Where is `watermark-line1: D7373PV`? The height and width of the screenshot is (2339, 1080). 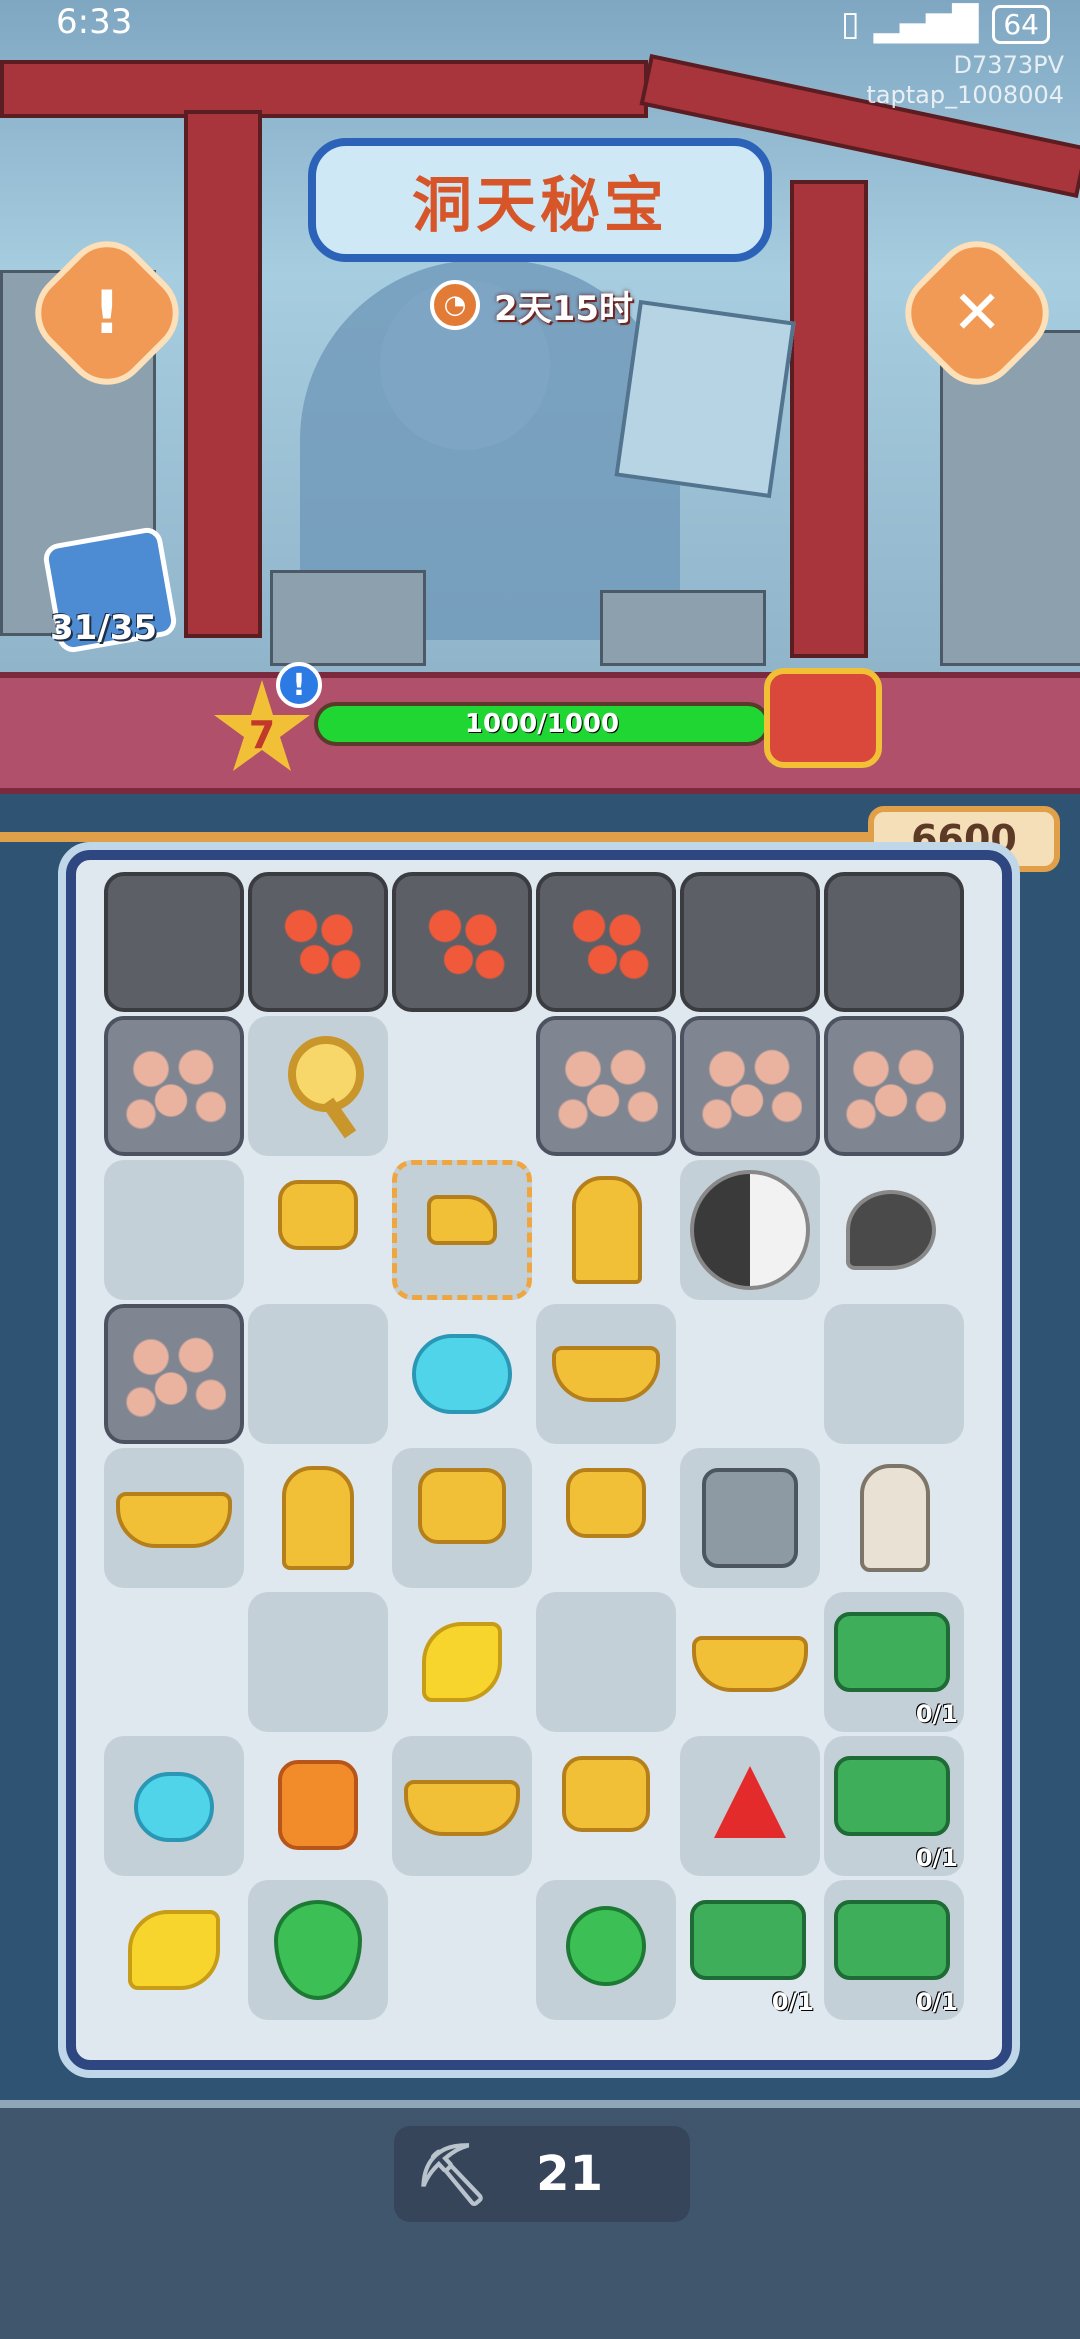 watermark-line1: D7373PV is located at coordinates (1008, 65).